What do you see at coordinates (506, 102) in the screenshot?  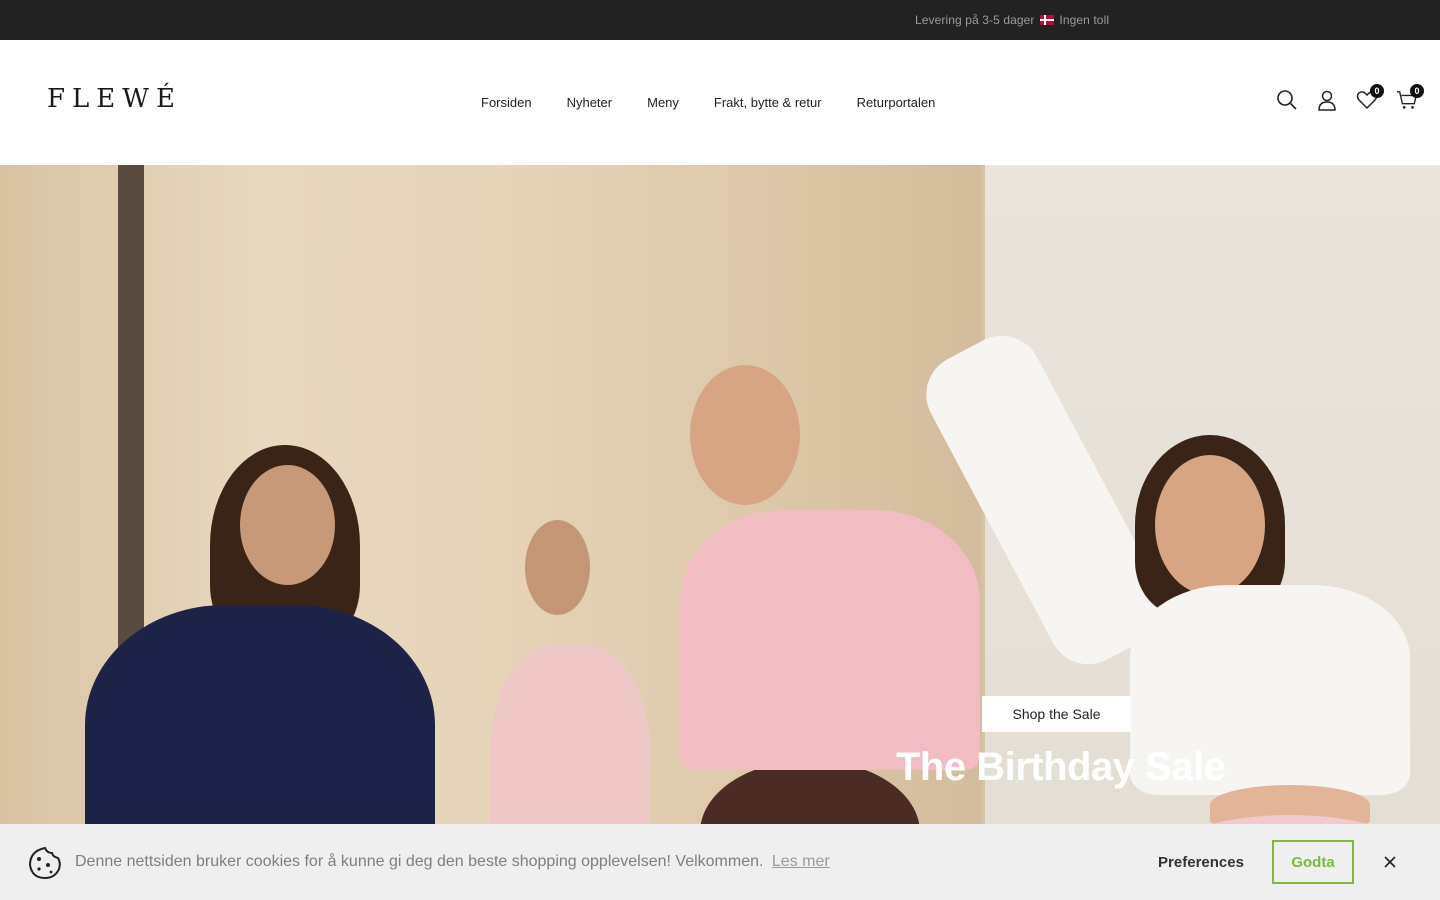 I see `nav-item-forsiden: Forsiden` at bounding box center [506, 102].